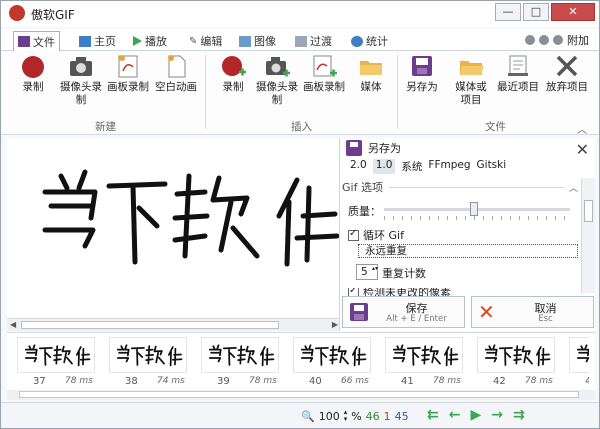 Image resolution: width=600 pixels, height=429 pixels. I want to click on camera-icon, so click(81, 66).